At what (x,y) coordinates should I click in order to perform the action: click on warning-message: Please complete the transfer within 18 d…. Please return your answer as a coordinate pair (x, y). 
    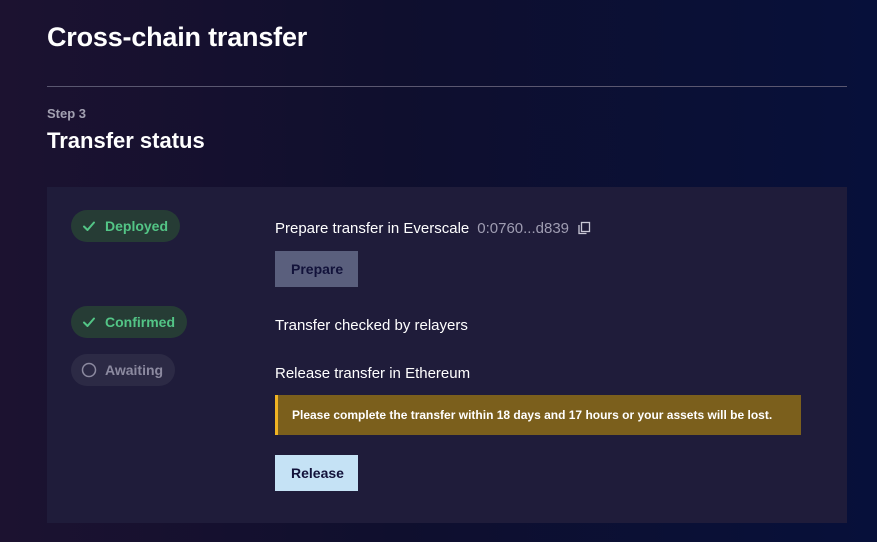
    Looking at the image, I should click on (538, 415).